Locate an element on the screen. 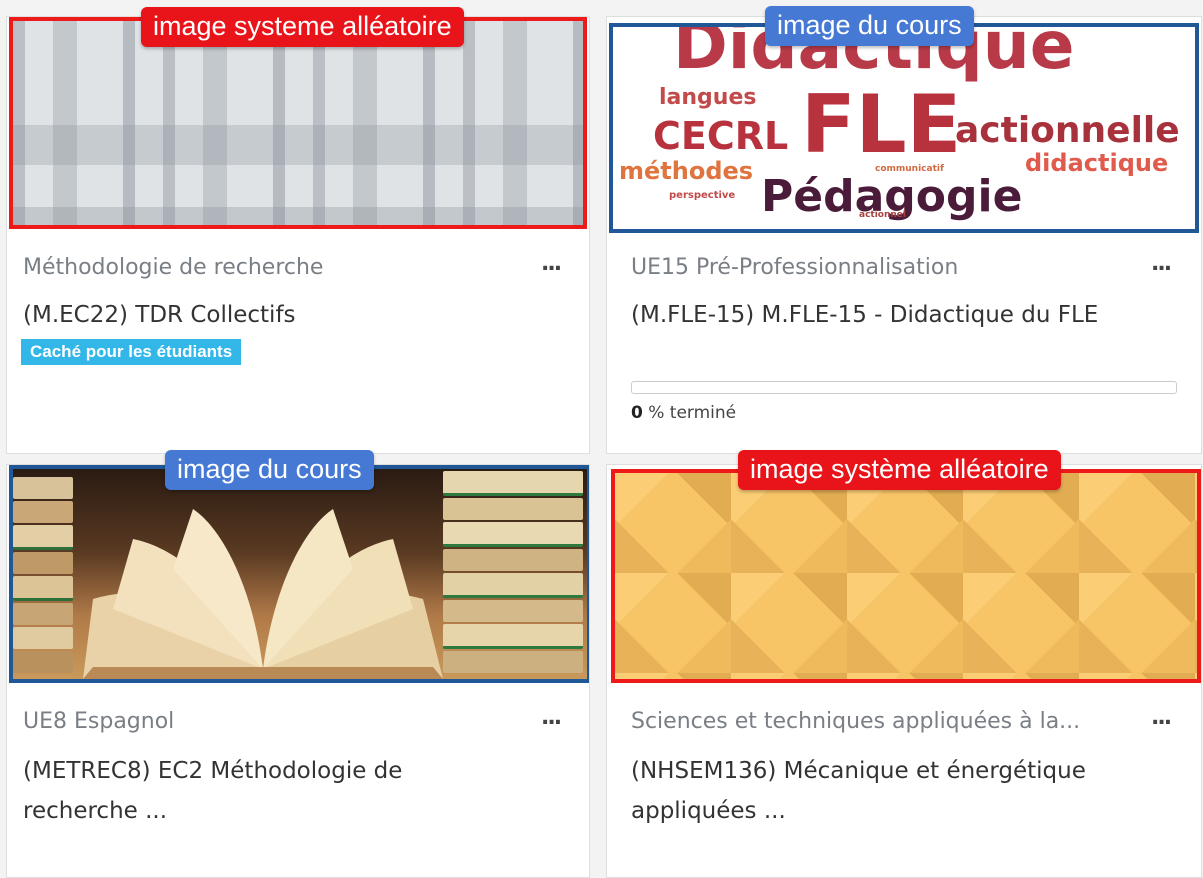 The image size is (1203, 878). hidden-badge: Caché pour les étudiants is located at coordinates (131, 352).